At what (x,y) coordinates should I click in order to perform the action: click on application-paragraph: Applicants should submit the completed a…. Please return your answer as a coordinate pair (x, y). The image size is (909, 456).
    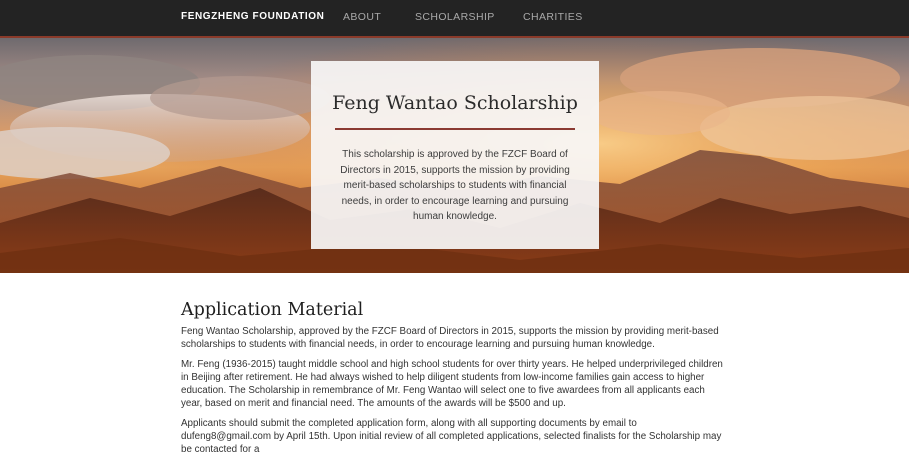
    Looking at the image, I should click on (451, 436).